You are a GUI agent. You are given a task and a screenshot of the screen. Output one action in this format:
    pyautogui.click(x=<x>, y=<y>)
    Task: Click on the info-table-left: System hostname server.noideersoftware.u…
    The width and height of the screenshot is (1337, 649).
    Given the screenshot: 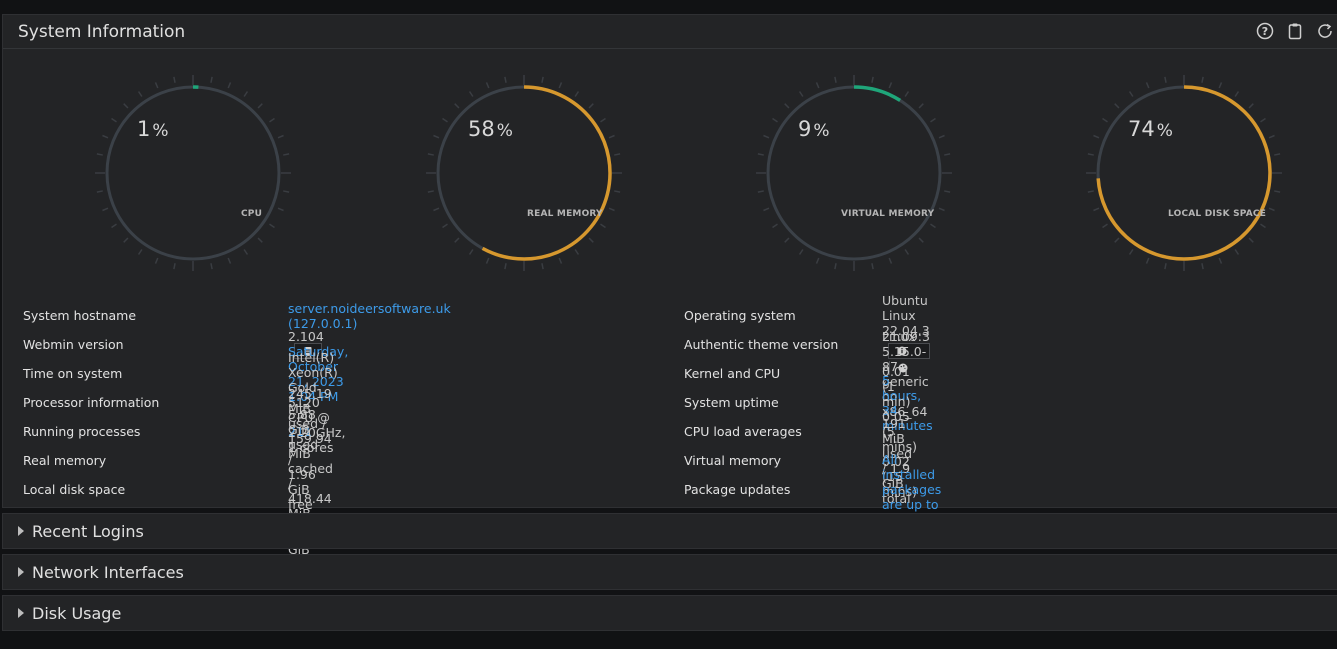 What is the action you would take?
    pyautogui.click(x=237, y=437)
    